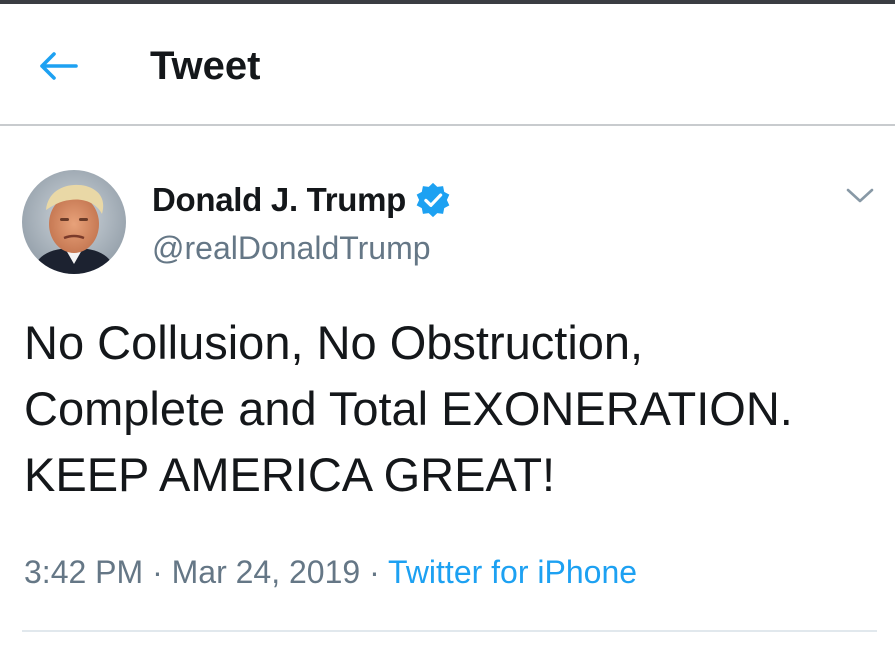 This screenshot has height=665, width=895. What do you see at coordinates (449, 631) in the screenshot?
I see `divider` at bounding box center [449, 631].